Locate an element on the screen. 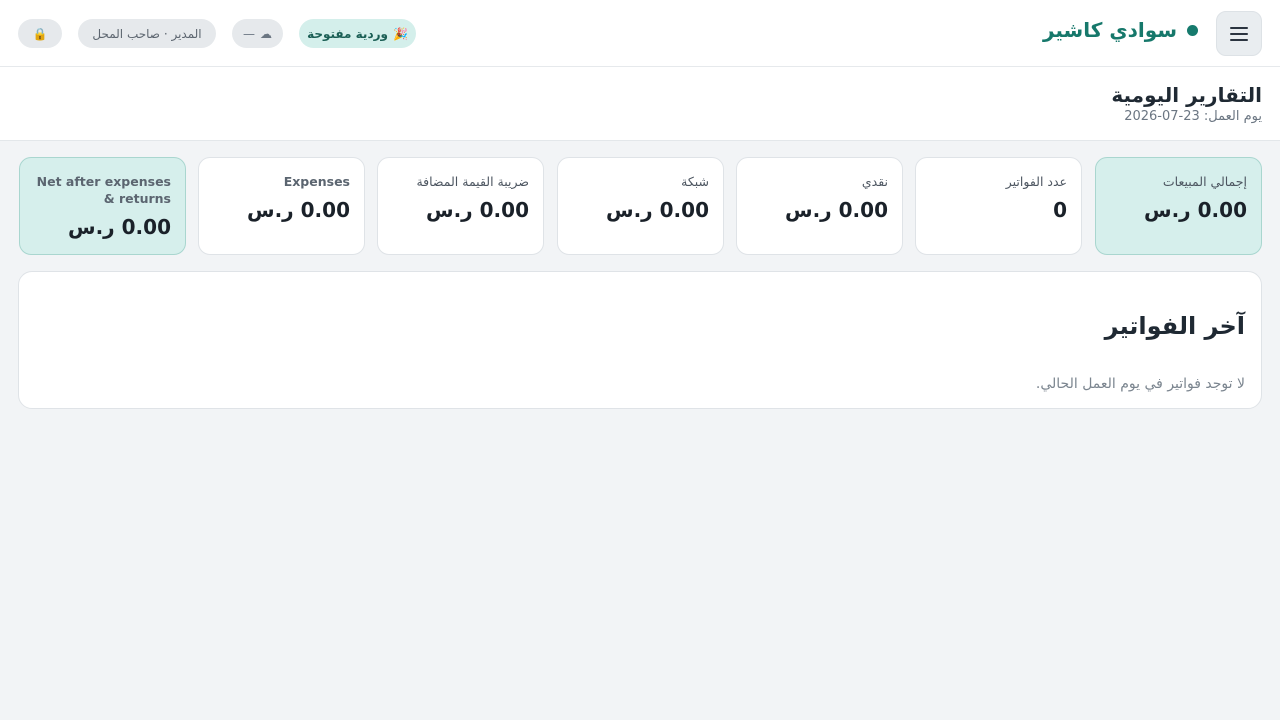  stat-card-expenses: Expenses 0.00 ر.س is located at coordinates (281, 206).